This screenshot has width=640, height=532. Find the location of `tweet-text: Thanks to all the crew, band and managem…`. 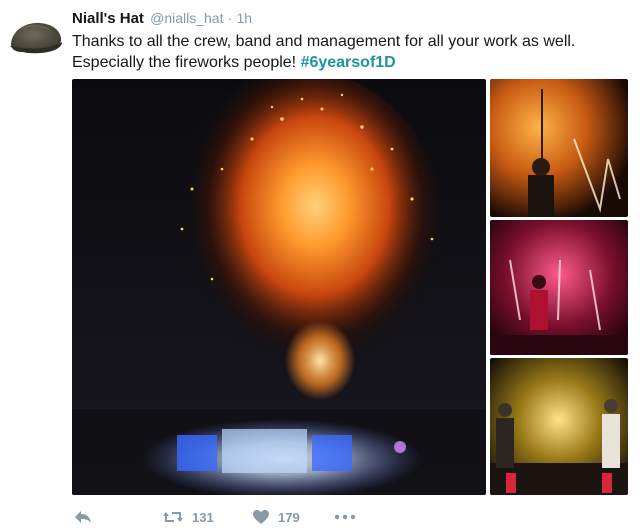

tweet-text: Thanks to all the crew, band and managem… is located at coordinates (352, 52).